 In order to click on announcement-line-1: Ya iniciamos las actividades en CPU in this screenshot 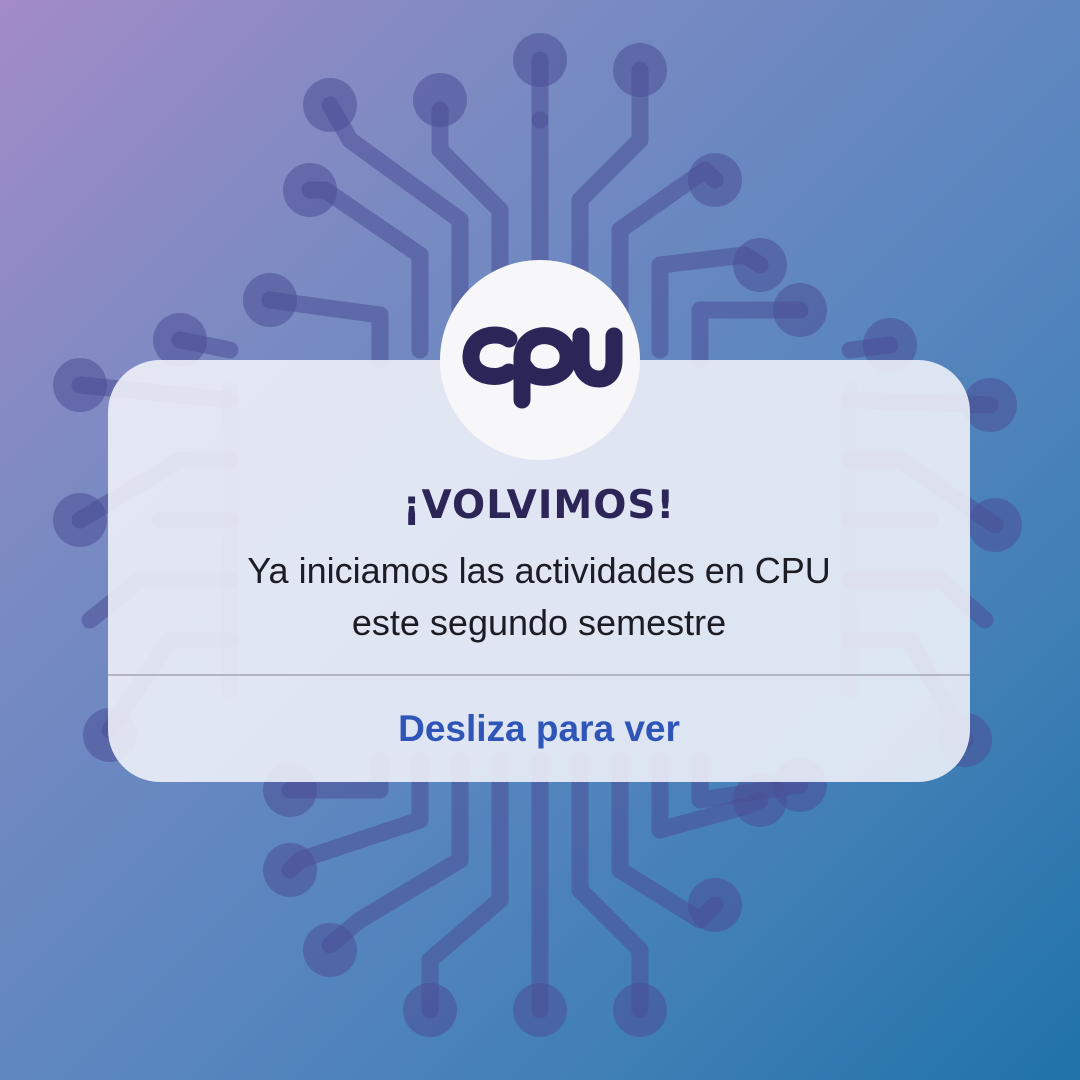, I will do `click(539, 570)`.